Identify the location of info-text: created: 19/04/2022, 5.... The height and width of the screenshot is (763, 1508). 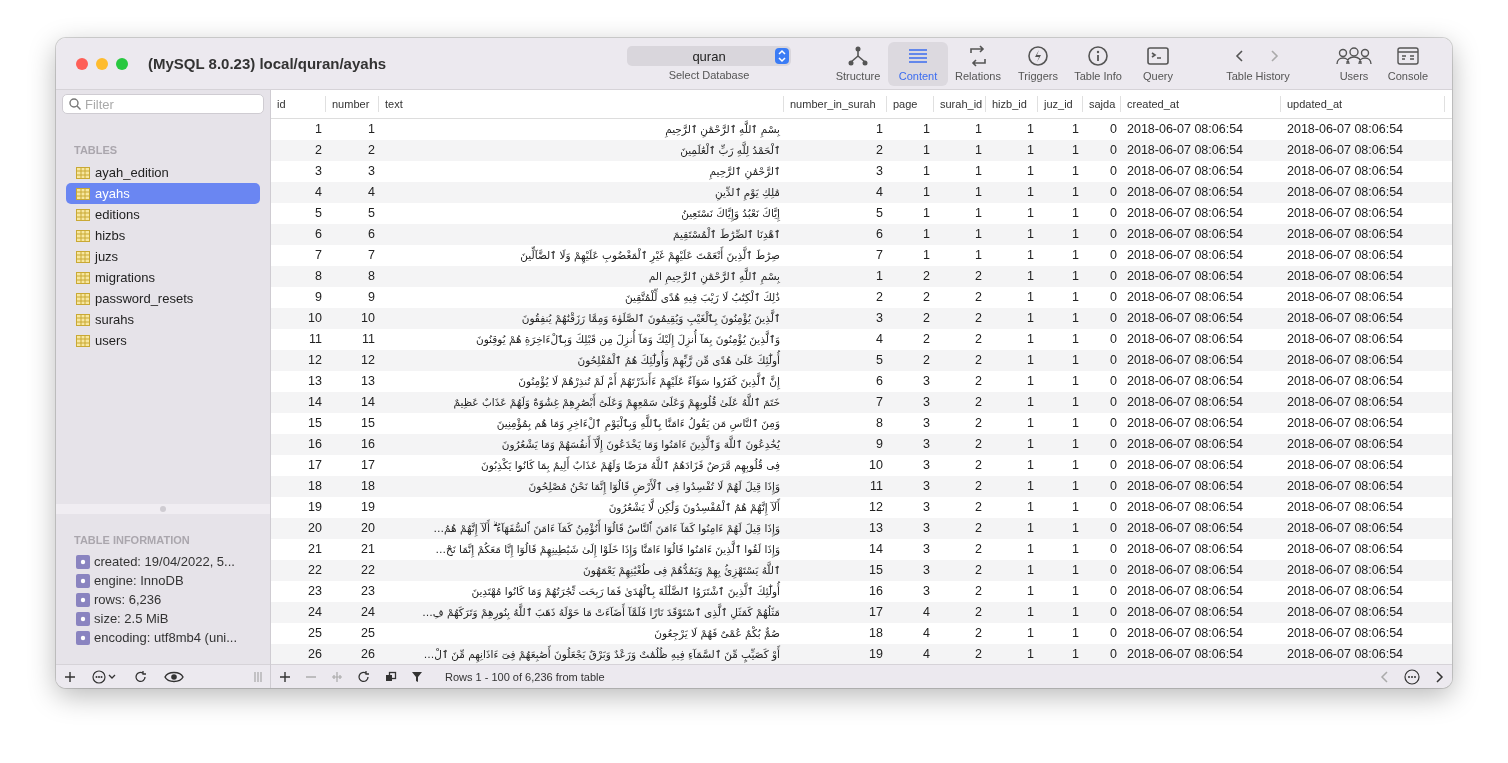
(164, 561).